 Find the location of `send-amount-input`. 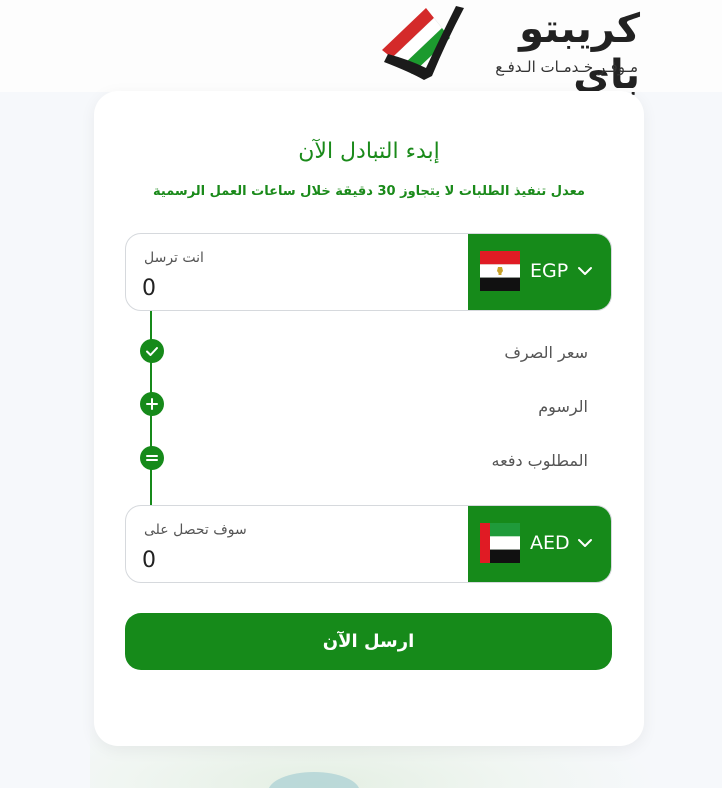

send-amount-input is located at coordinates (292, 288).